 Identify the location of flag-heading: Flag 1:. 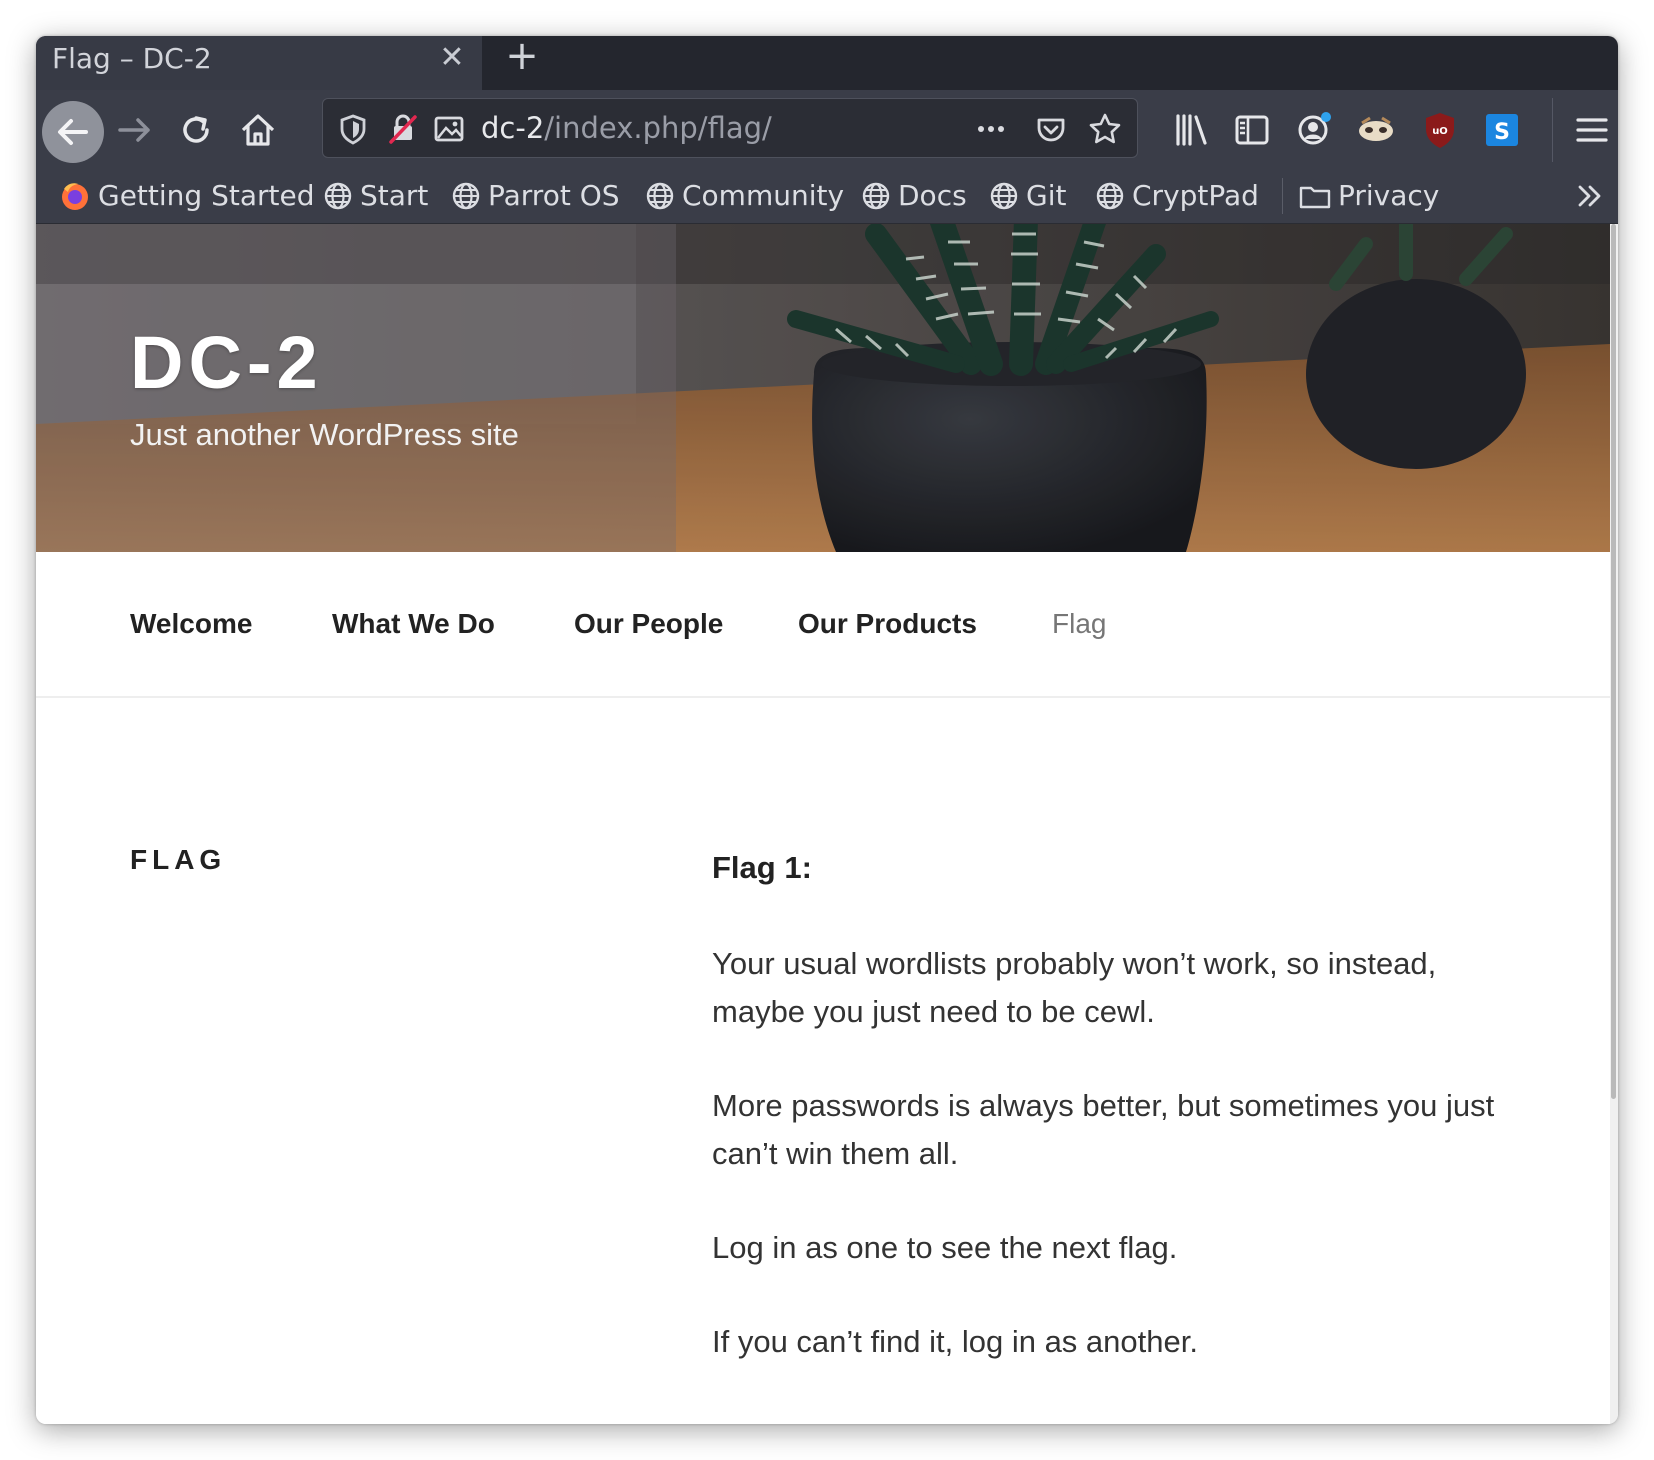
(762, 867).